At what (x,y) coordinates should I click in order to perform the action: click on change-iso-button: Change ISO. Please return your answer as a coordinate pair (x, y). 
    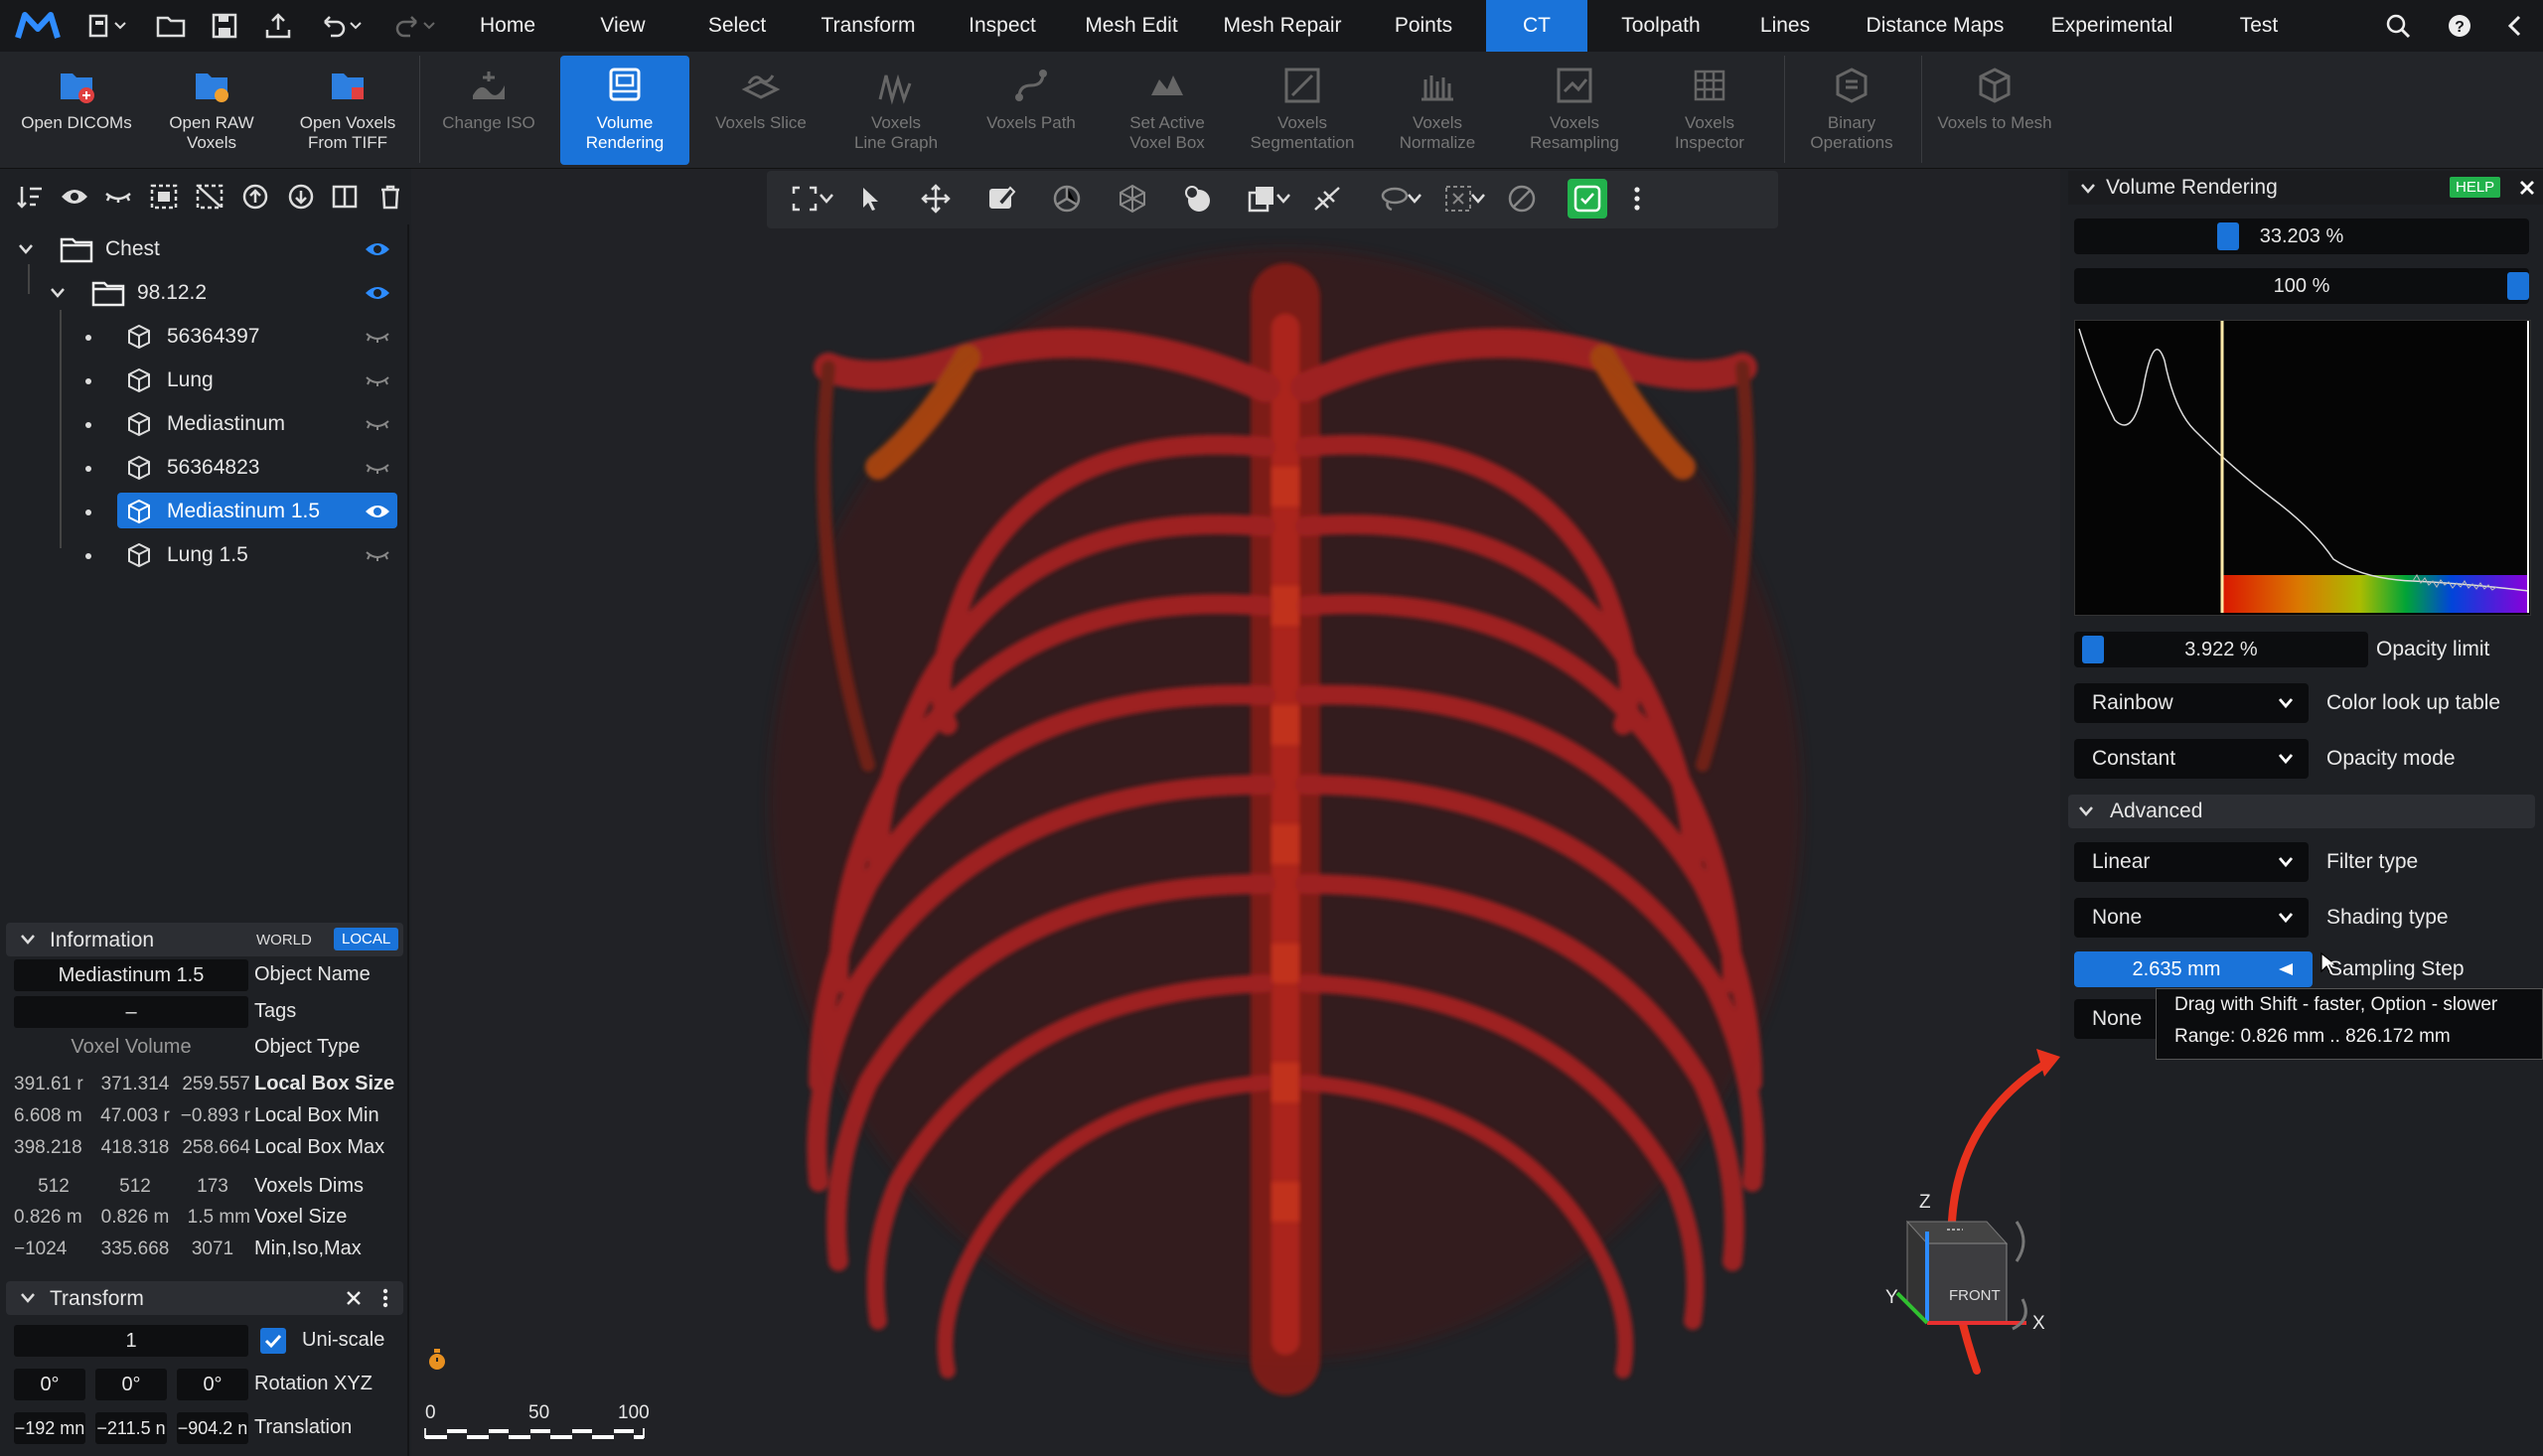
    Looking at the image, I should click on (488, 110).